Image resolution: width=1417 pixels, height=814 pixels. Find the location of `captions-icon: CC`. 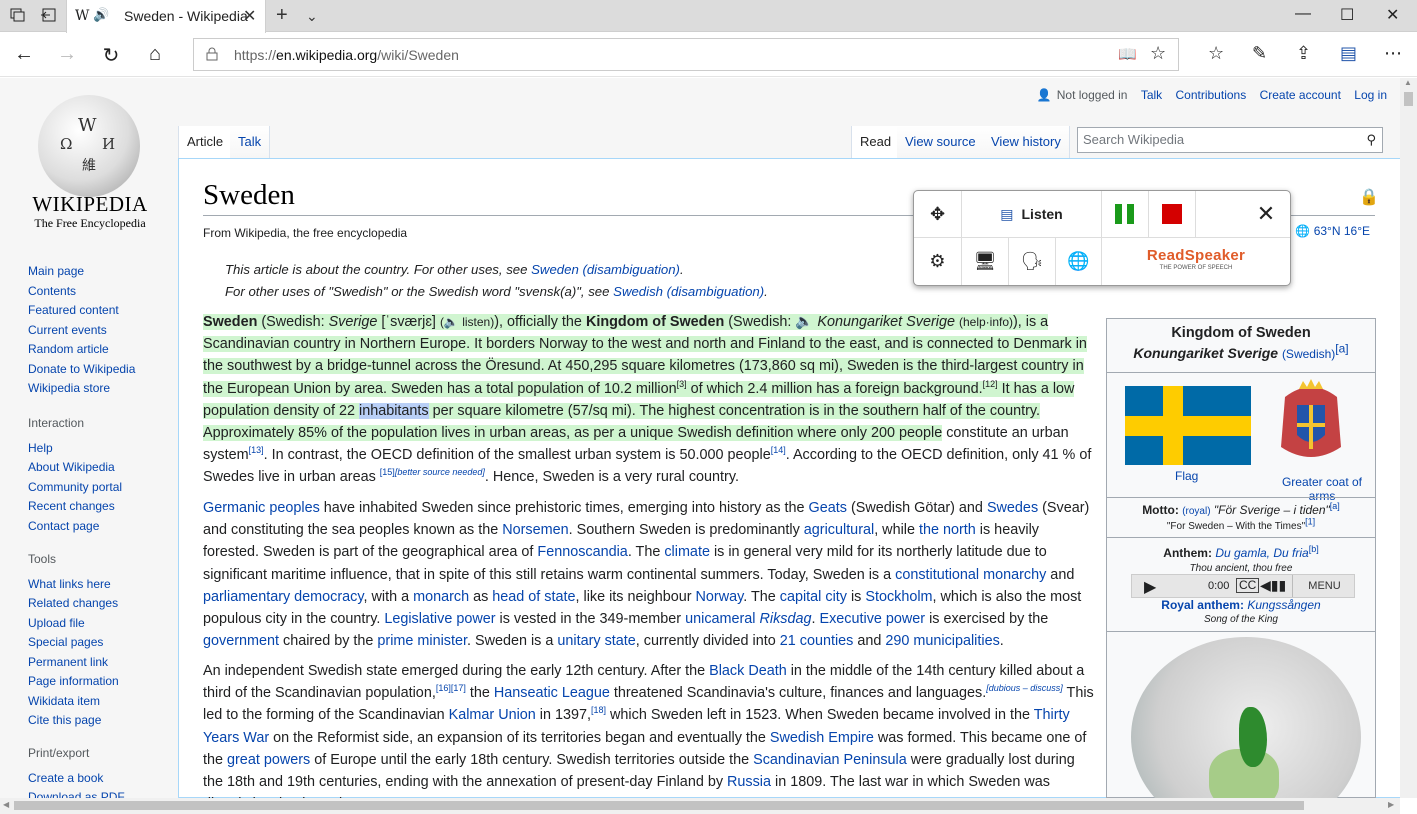

captions-icon: CC is located at coordinates (1248, 585).